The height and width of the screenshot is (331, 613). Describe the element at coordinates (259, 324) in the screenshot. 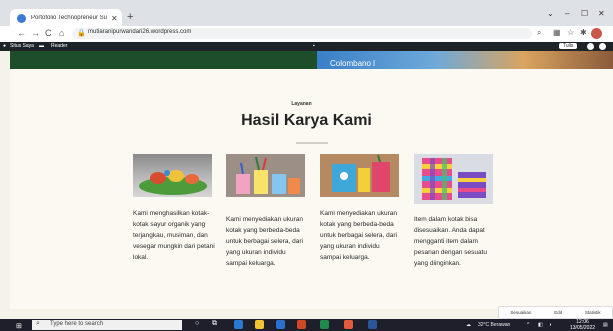

I see `file-explorer-icon` at that location.